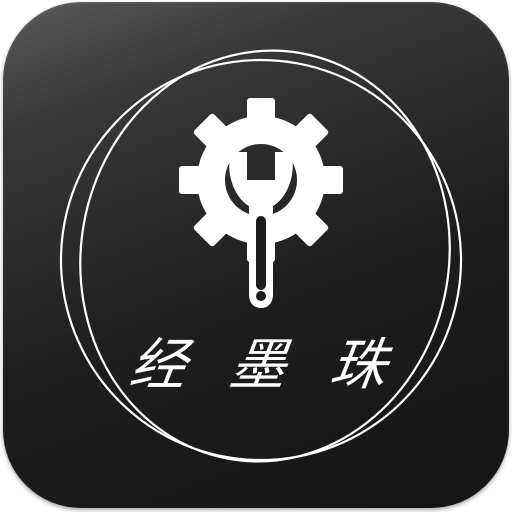 Image resolution: width=512 pixels, height=512 pixels. I want to click on brand-char-2: 墨, so click(258, 365).